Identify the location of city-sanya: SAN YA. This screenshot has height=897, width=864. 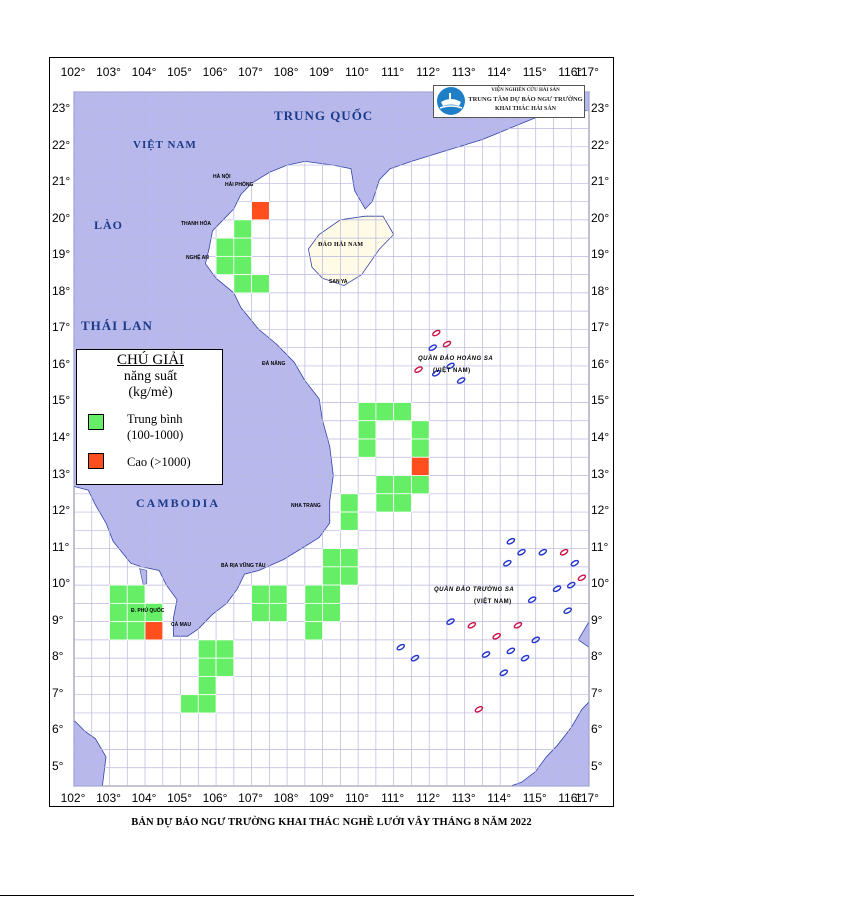
(338, 282).